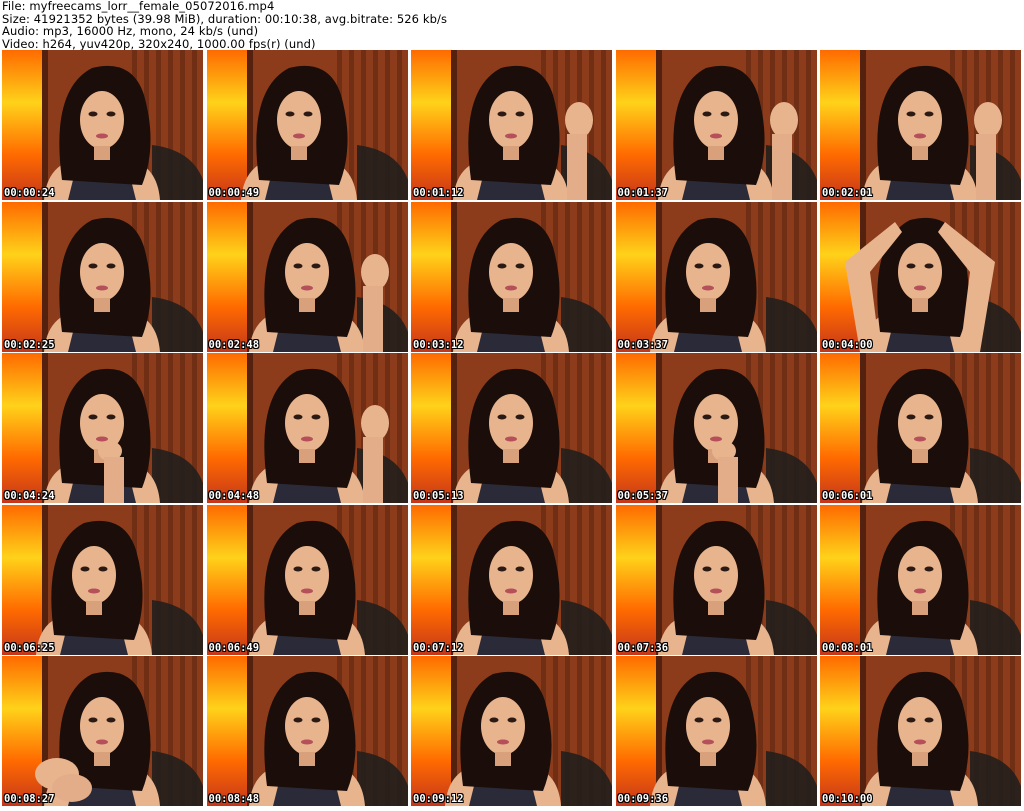 This screenshot has height=811, width=1024. I want to click on frame-timestamp: 00:02:01, so click(847, 193).